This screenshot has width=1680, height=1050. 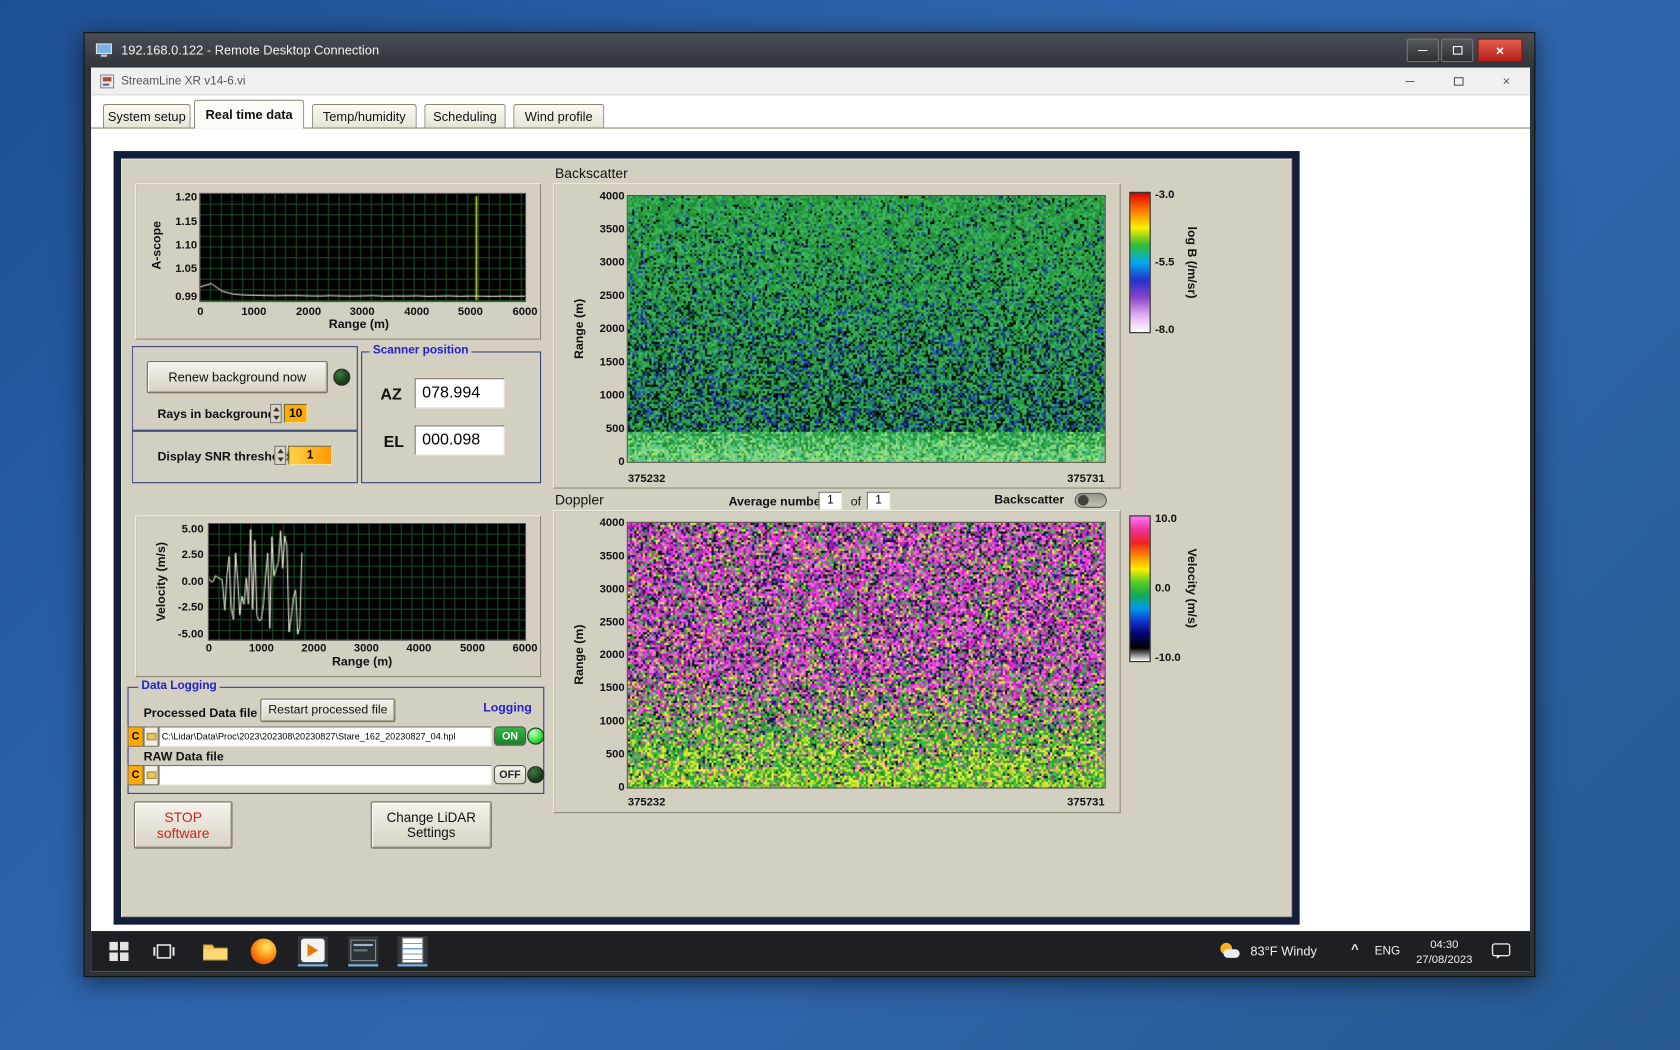 I want to click on logging-on-toggle: ON, so click(x=510, y=736).